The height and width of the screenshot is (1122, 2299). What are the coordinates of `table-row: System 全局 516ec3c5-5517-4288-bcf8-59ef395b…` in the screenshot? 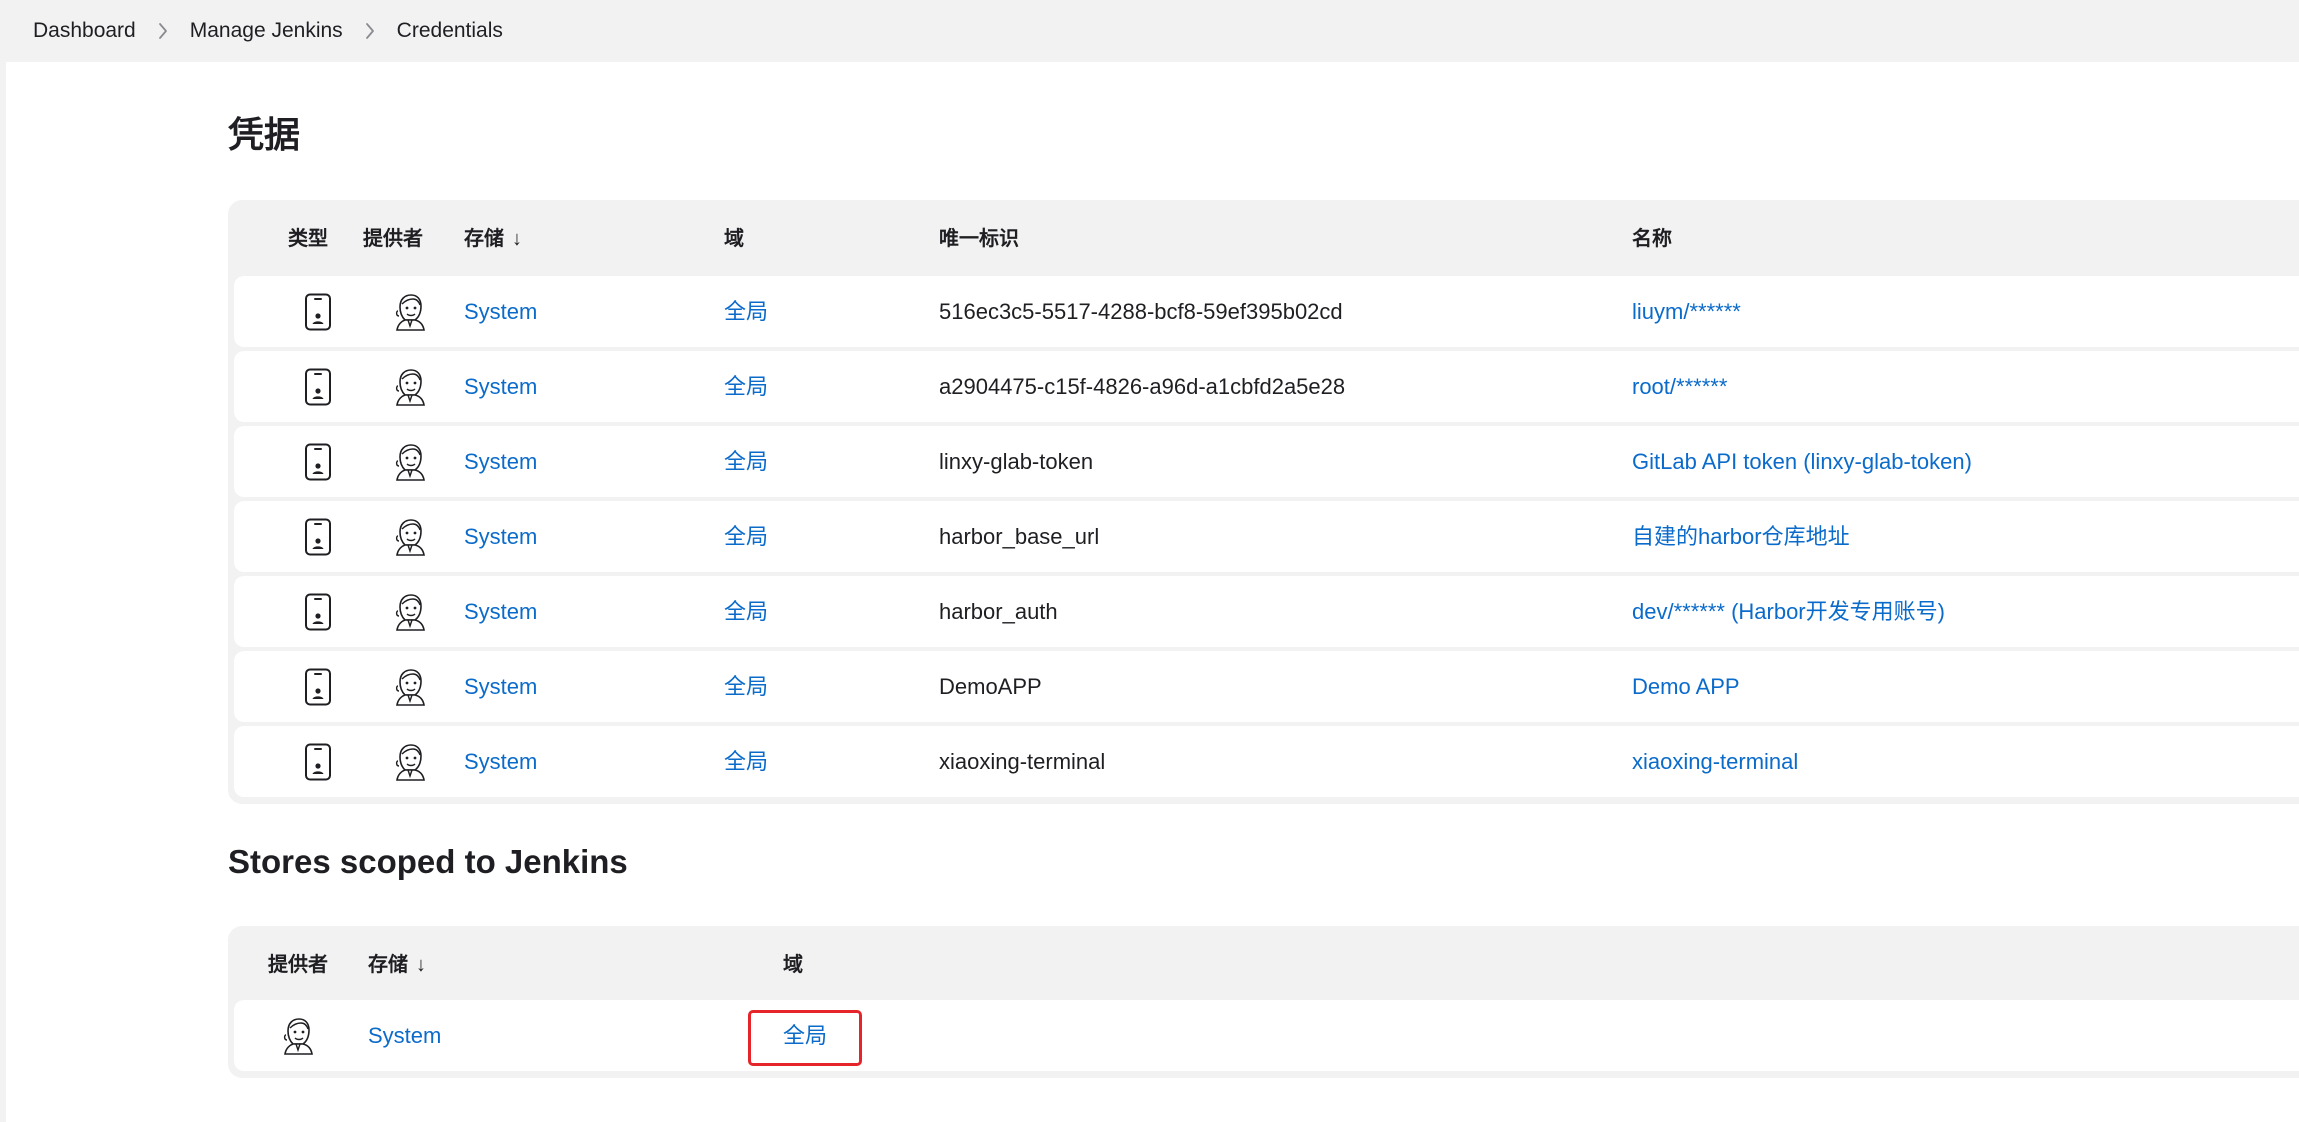 It's located at (1266, 311).